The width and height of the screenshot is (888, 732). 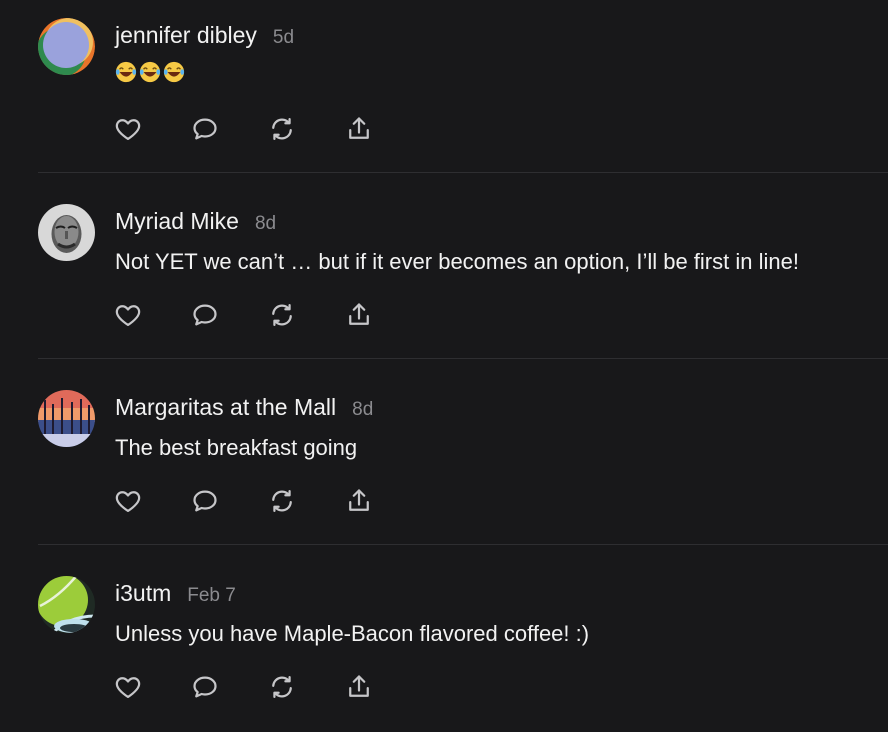 What do you see at coordinates (211, 596) in the screenshot?
I see `timestamp: Feb 7` at bounding box center [211, 596].